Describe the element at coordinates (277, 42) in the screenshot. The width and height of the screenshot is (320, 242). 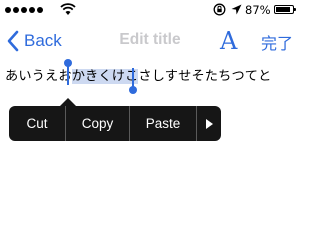
I see `done-button: 完了` at that location.